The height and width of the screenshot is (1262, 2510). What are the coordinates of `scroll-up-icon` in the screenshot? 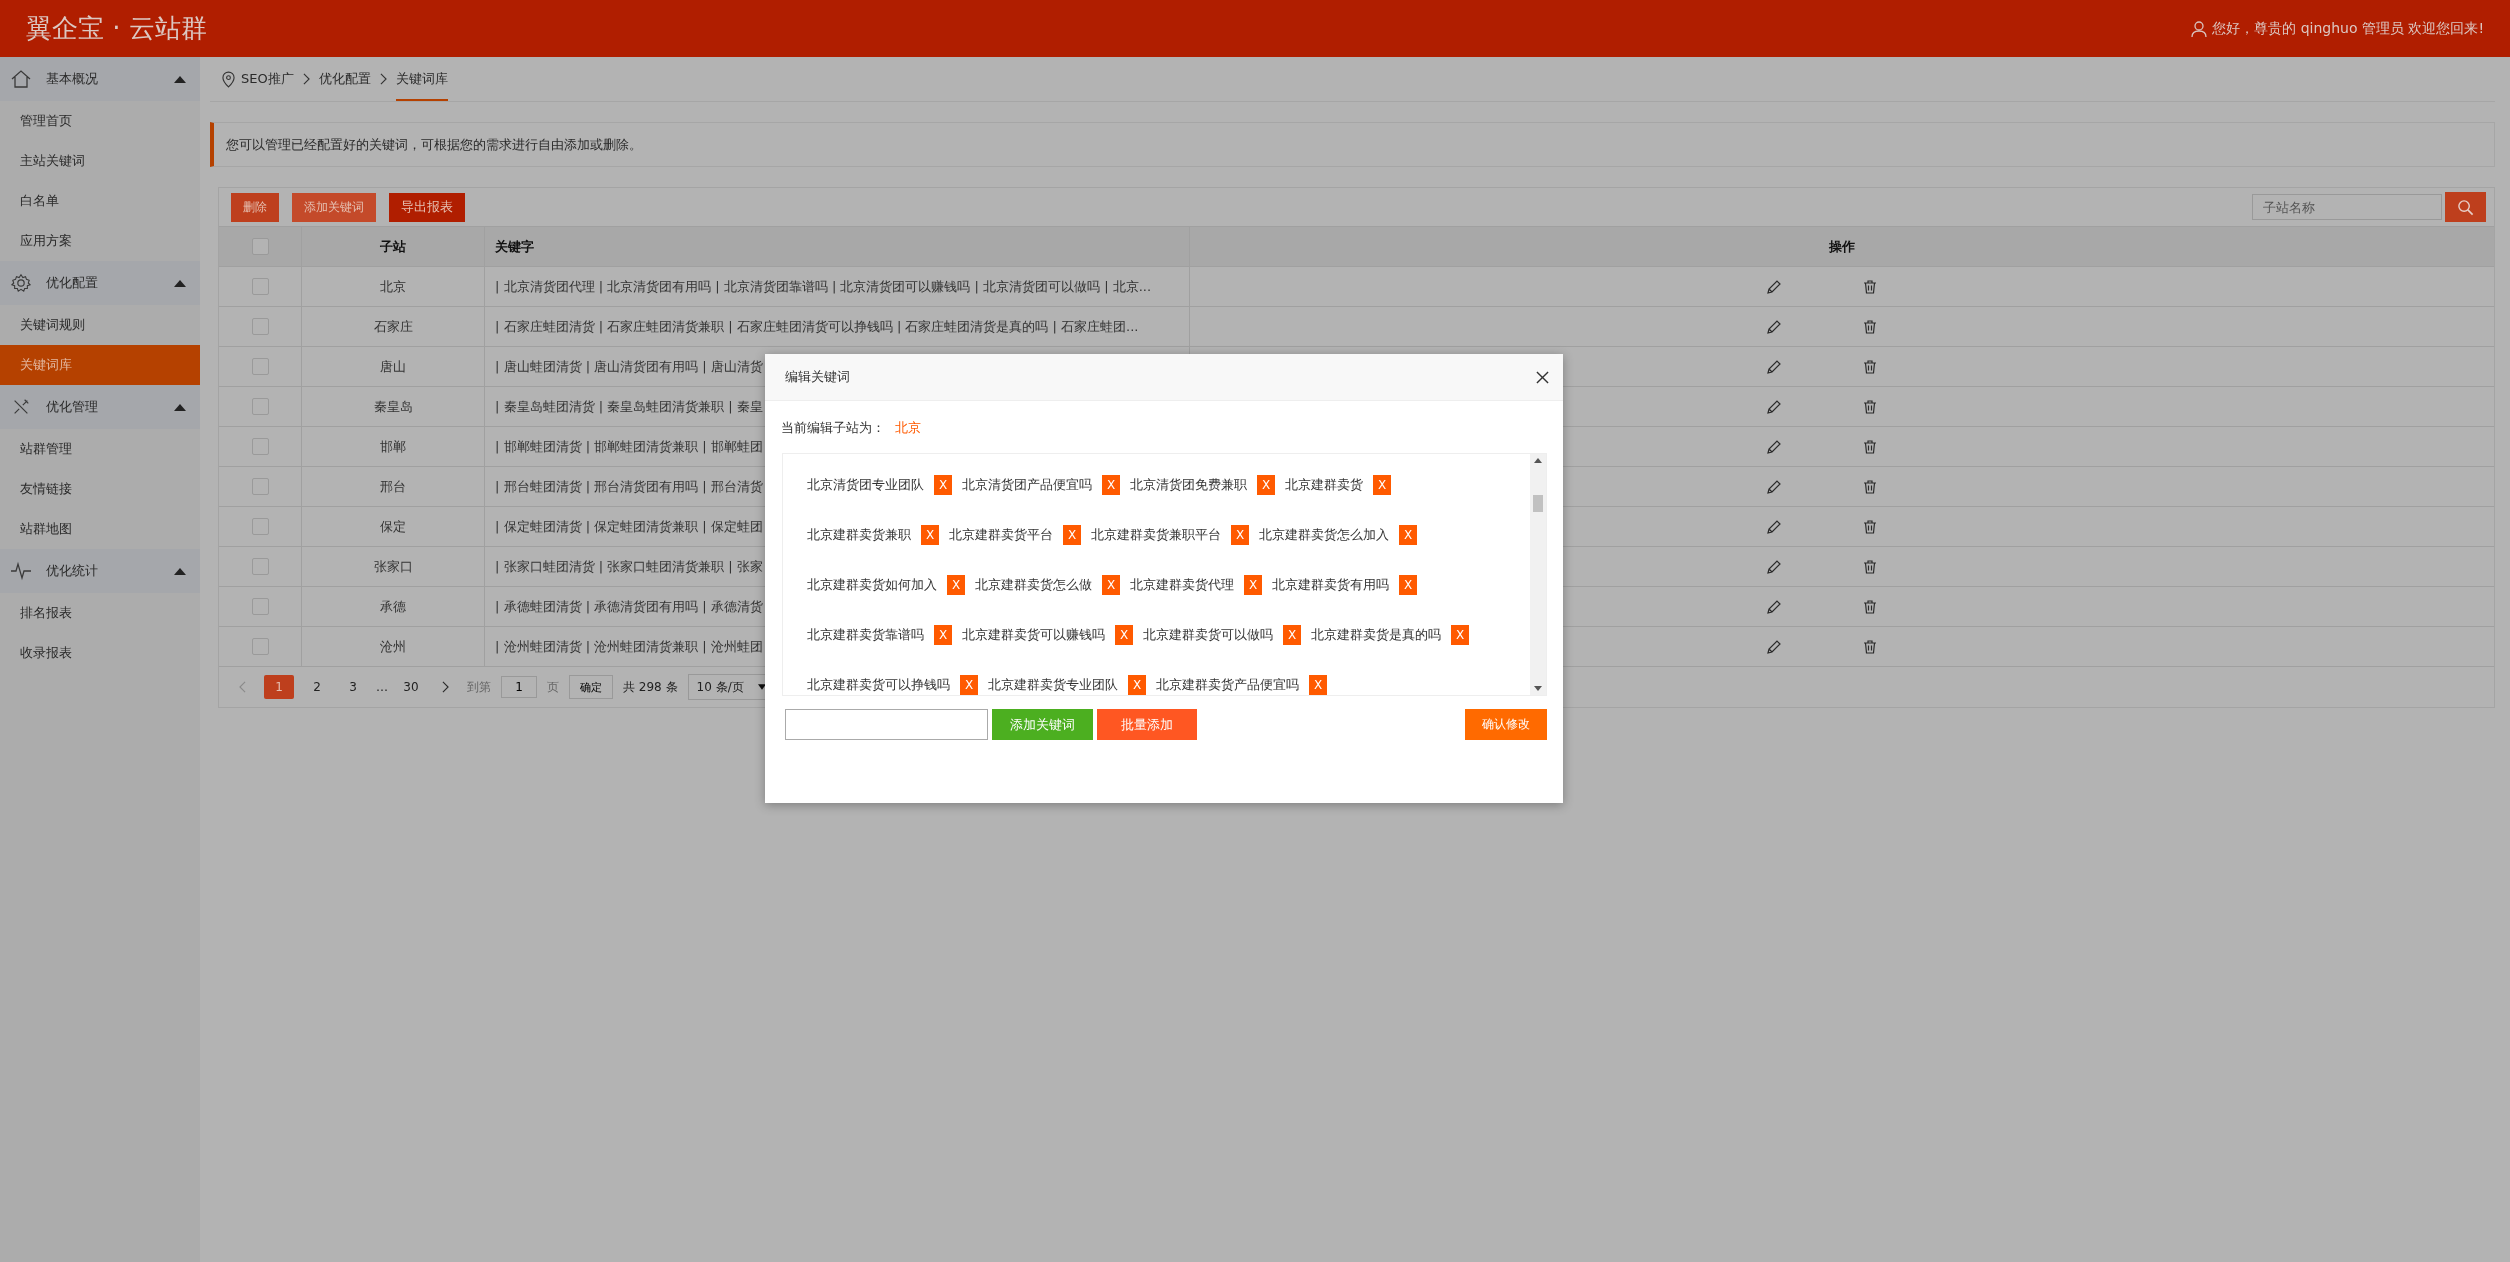 It's located at (1538, 460).